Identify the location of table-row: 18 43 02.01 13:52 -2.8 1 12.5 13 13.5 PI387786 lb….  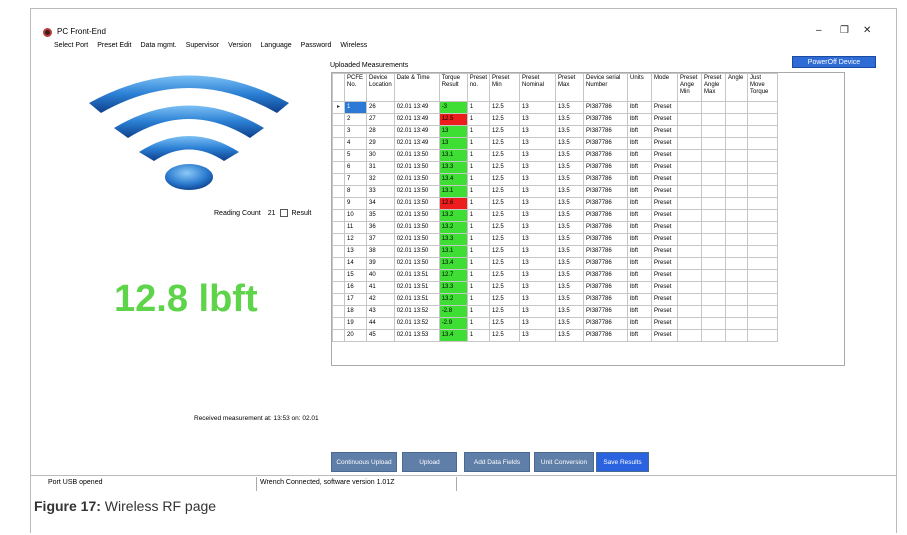
(555, 311).